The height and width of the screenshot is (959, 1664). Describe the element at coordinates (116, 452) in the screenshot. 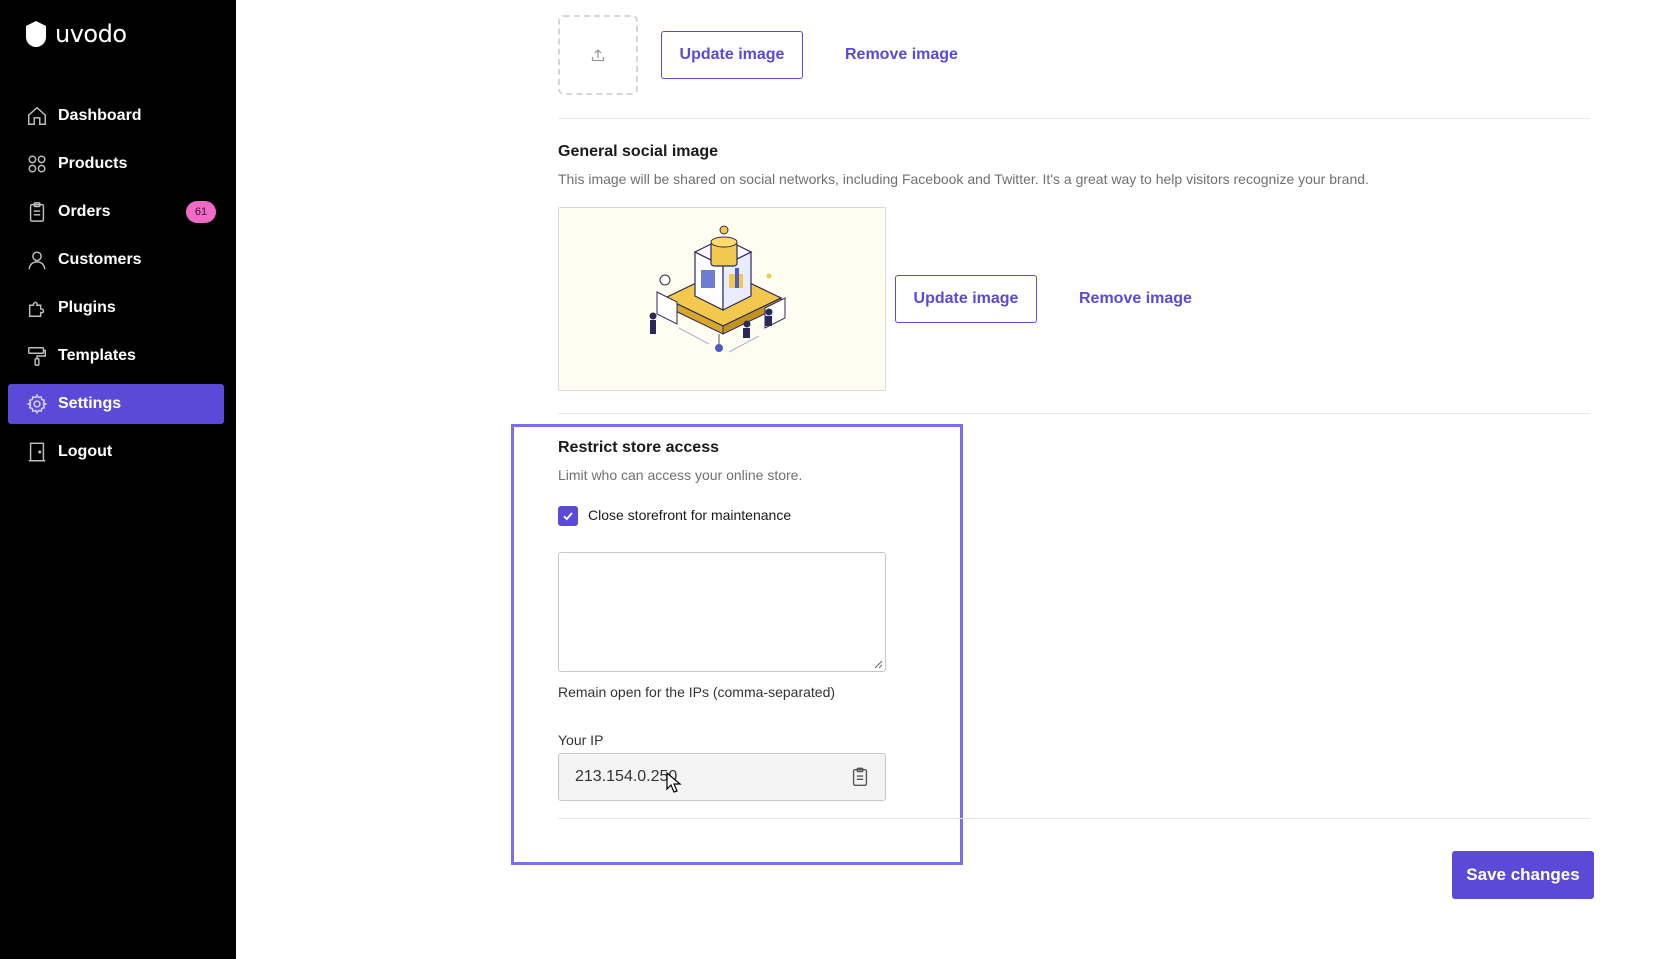

I see `sidebar-item-logout: Logout` at that location.